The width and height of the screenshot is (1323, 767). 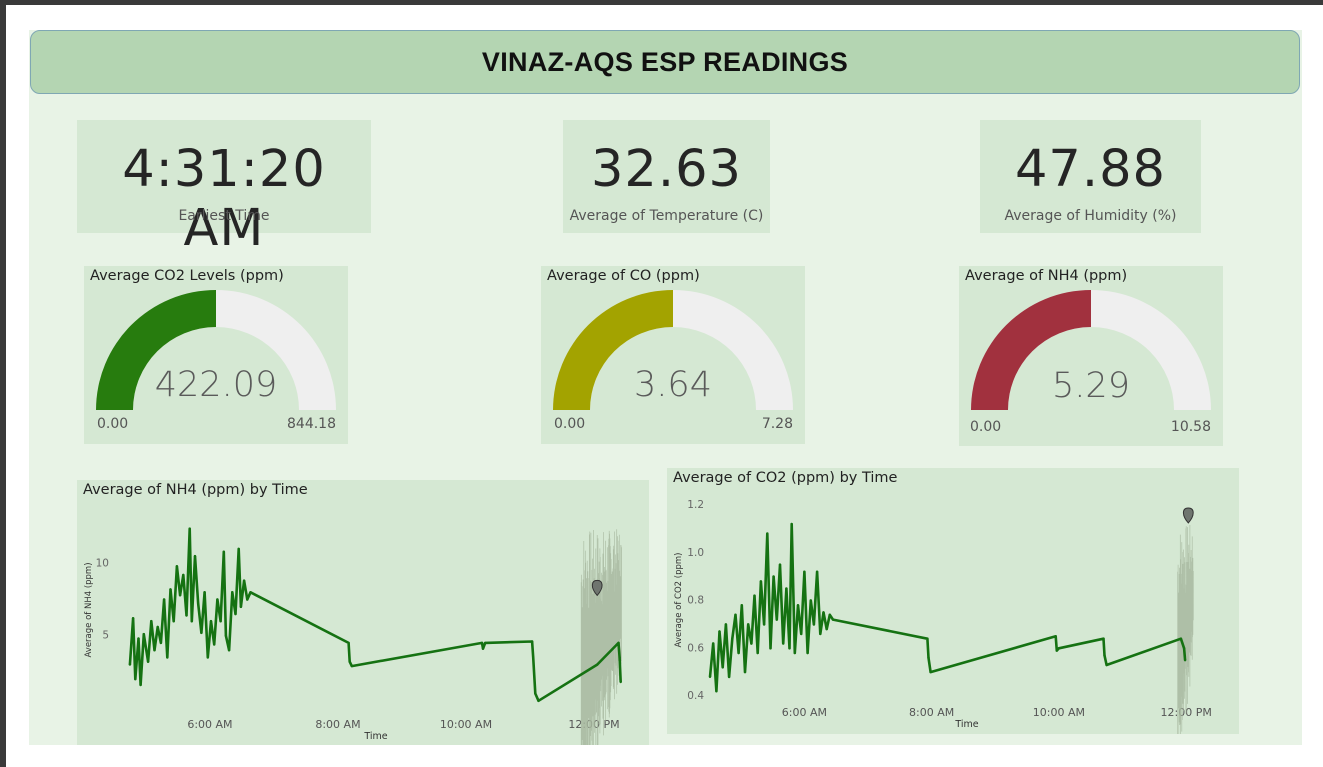 I want to click on x-tick-label: 10:00 AM, so click(x=466, y=724).